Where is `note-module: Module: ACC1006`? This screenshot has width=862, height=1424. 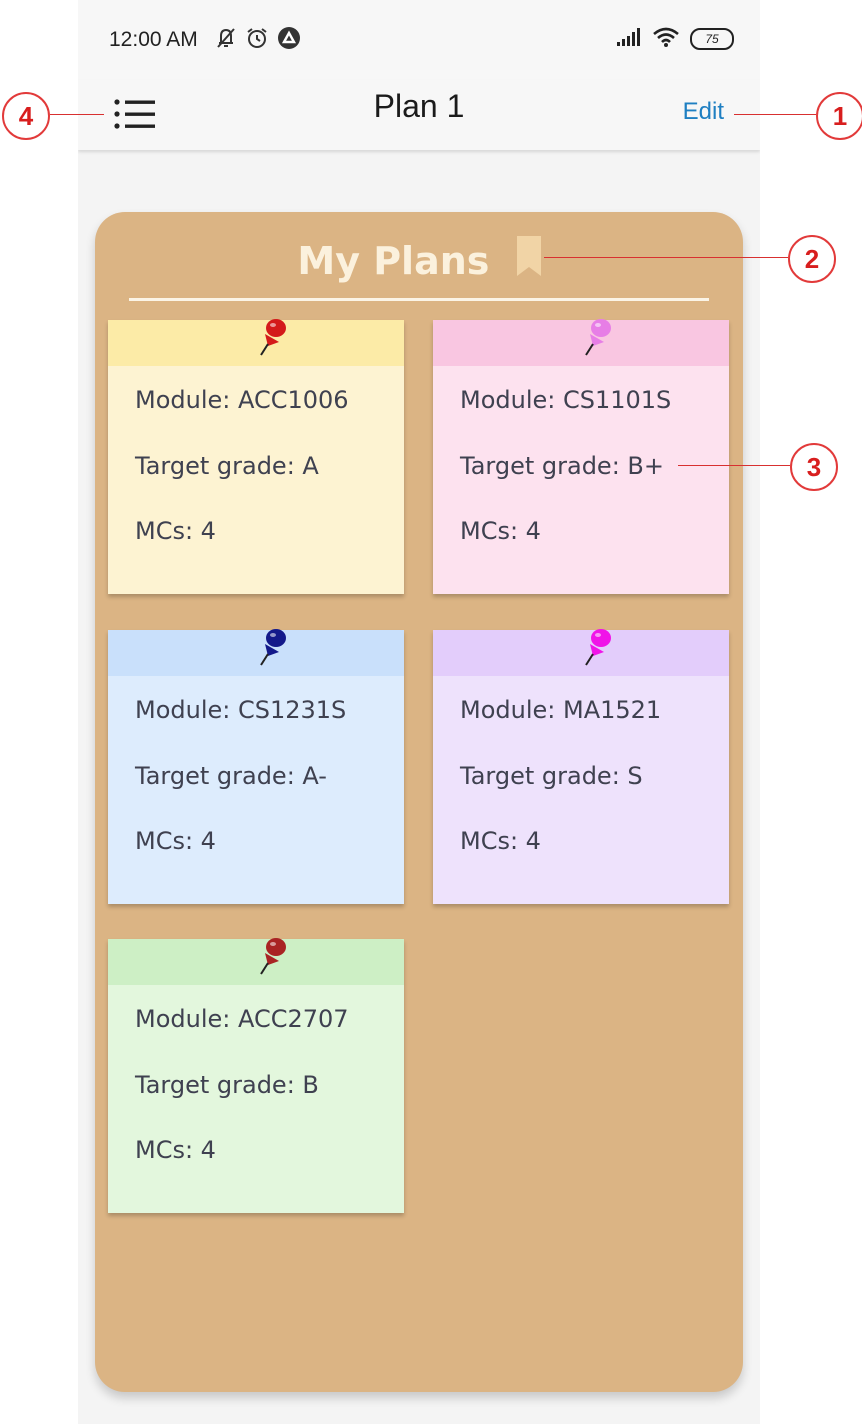 note-module: Module: ACC1006 is located at coordinates (242, 400).